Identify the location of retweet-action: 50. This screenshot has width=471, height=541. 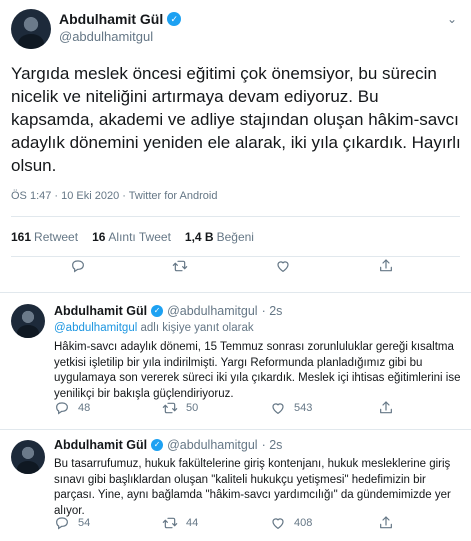
(180, 408).